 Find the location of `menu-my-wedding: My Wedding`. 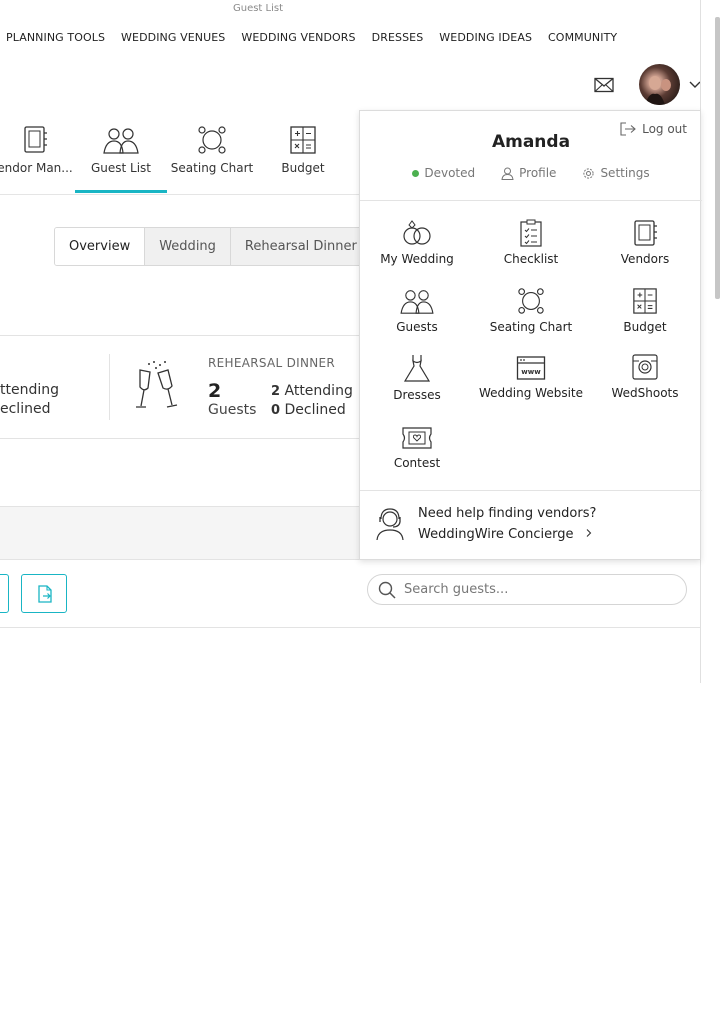

menu-my-wedding: My Wedding is located at coordinates (417, 242).